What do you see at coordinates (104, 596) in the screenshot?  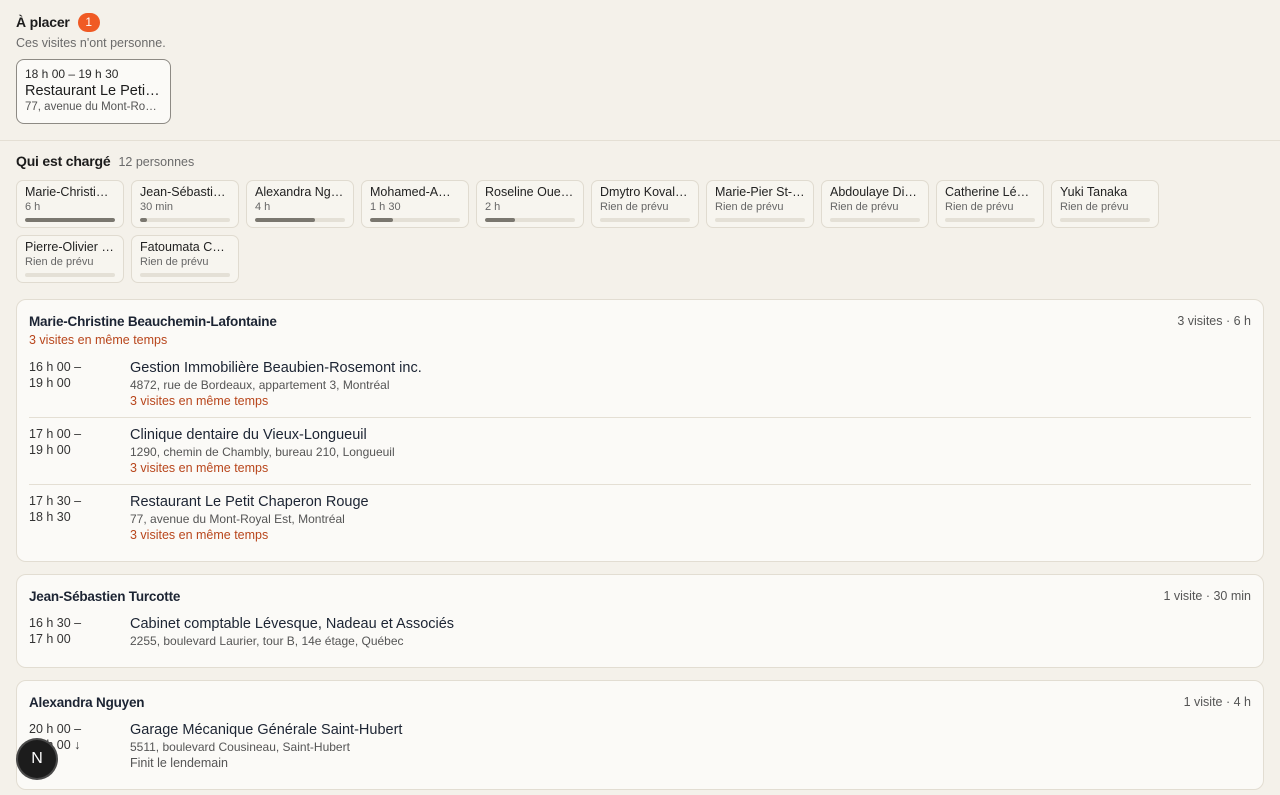 I see `assignee-name: Jean-Sébastien Turcotte` at bounding box center [104, 596].